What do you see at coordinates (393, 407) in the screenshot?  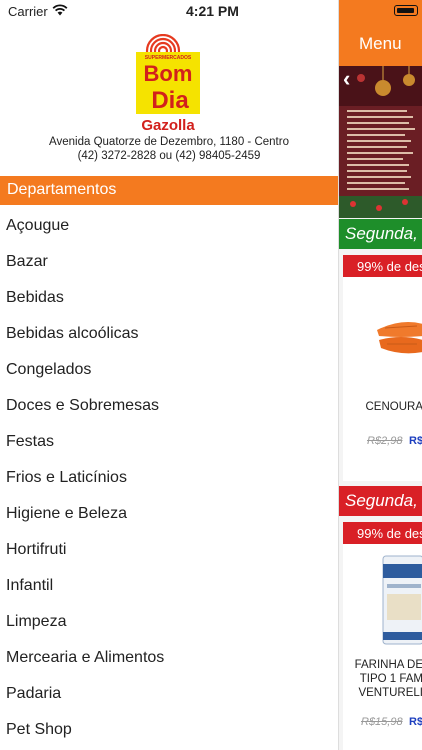 I see `product-name: CENOURA` at bounding box center [393, 407].